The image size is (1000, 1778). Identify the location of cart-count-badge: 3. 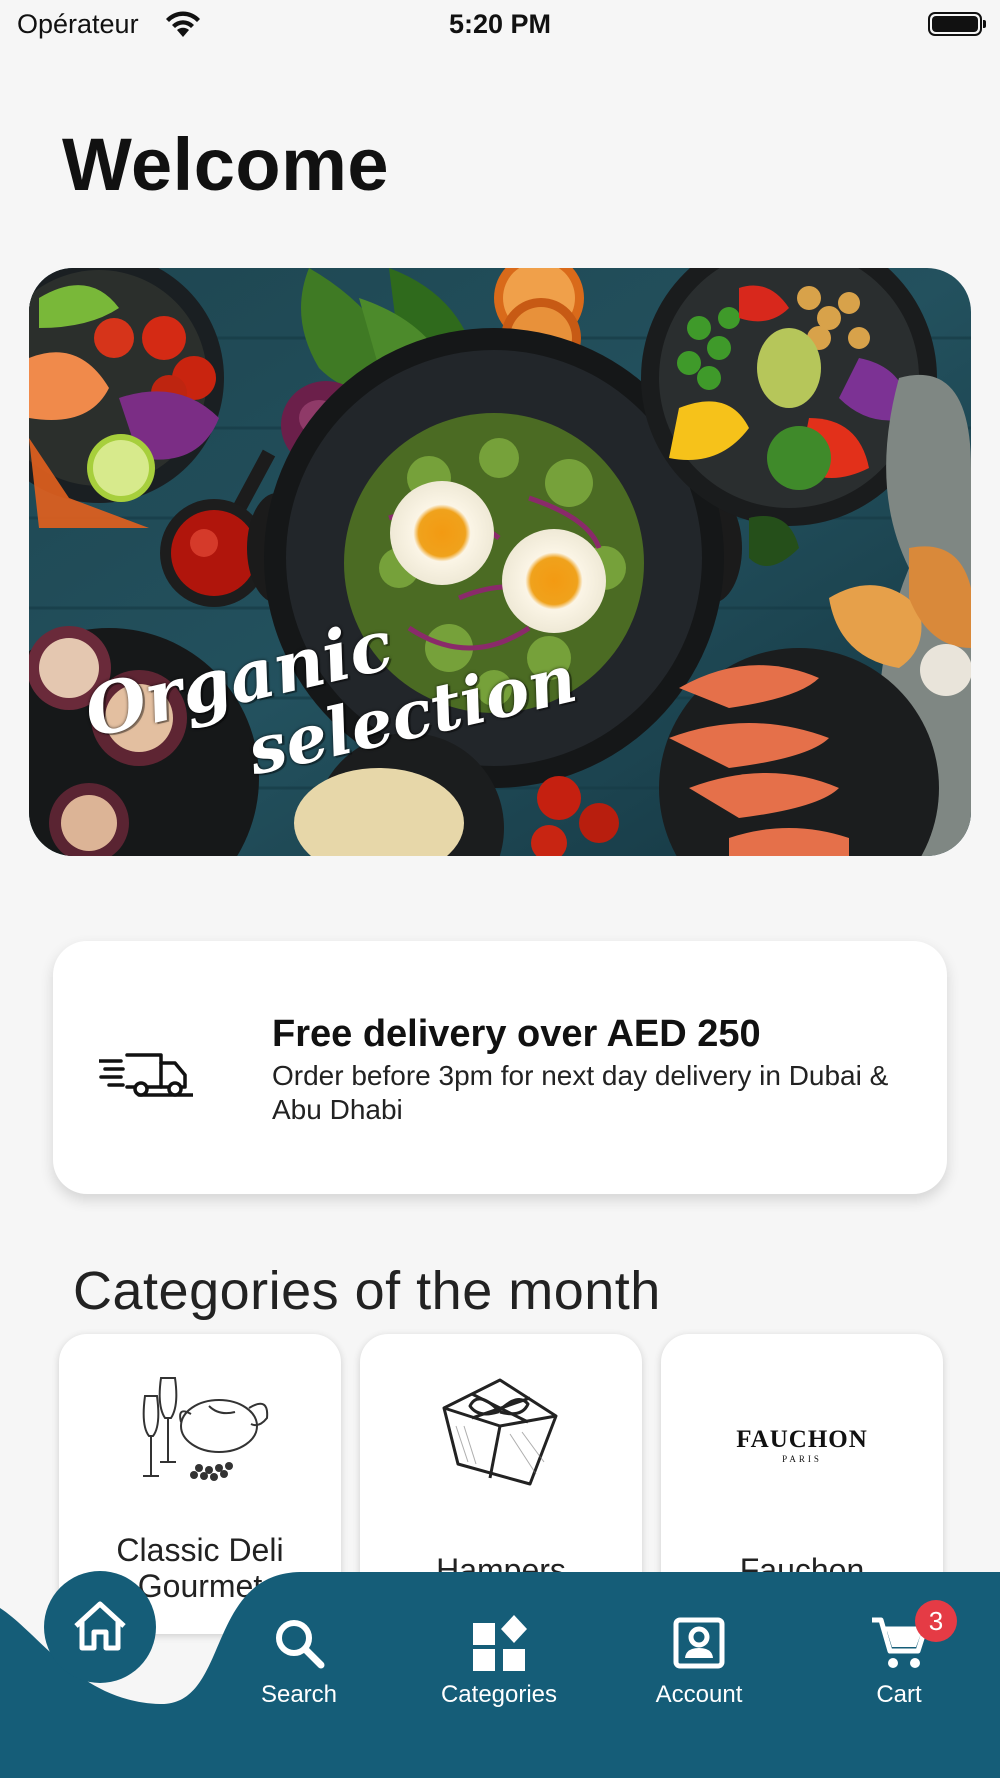
(936, 1621).